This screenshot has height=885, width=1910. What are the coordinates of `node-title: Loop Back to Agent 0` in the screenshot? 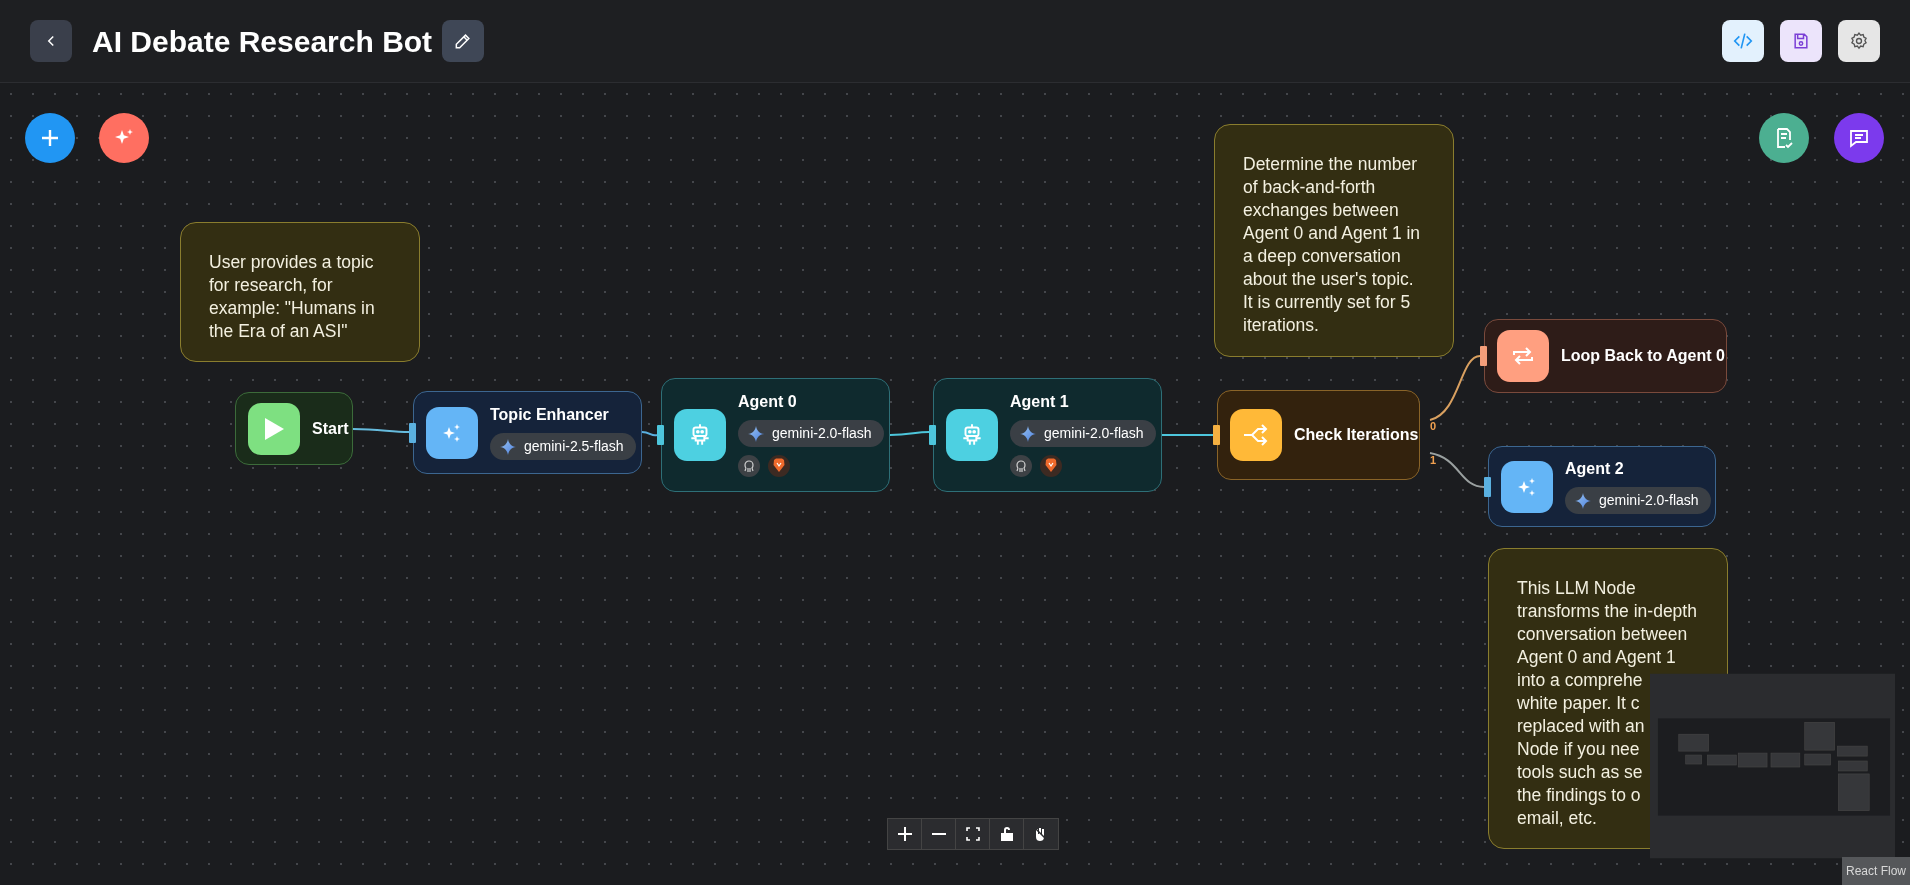 It's located at (1643, 356).